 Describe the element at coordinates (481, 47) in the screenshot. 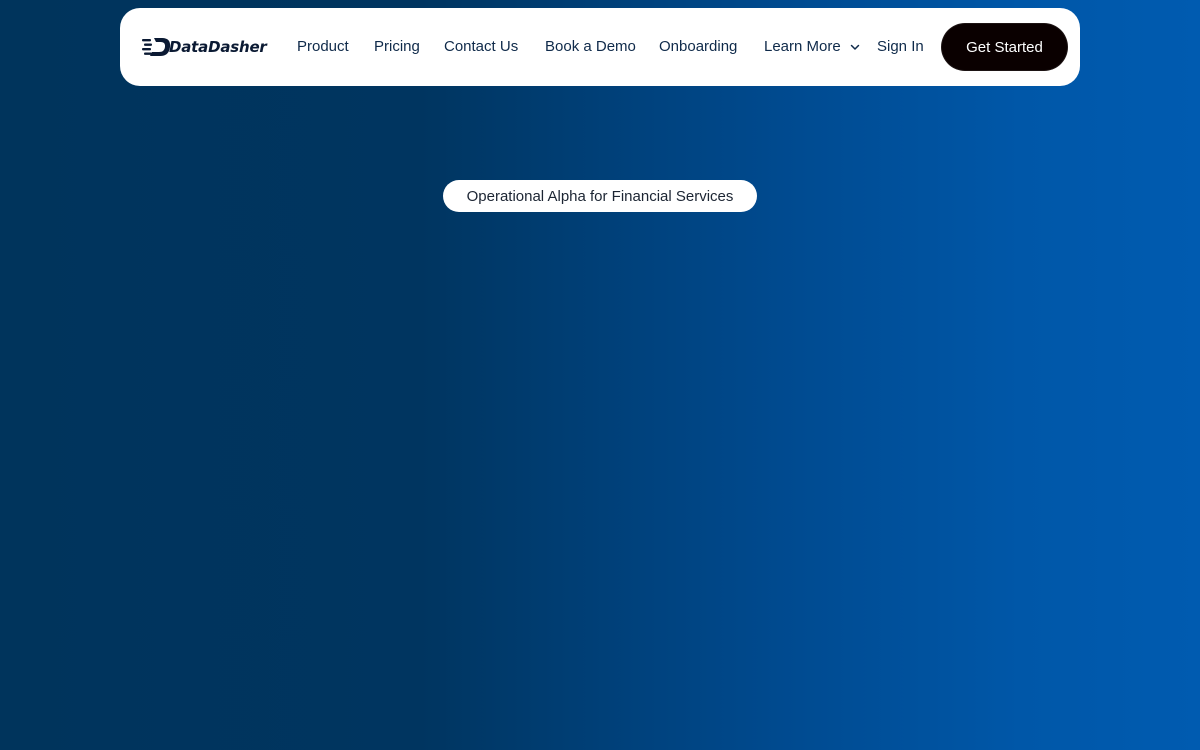

I see `nav-contact-us: Contact Us` at that location.